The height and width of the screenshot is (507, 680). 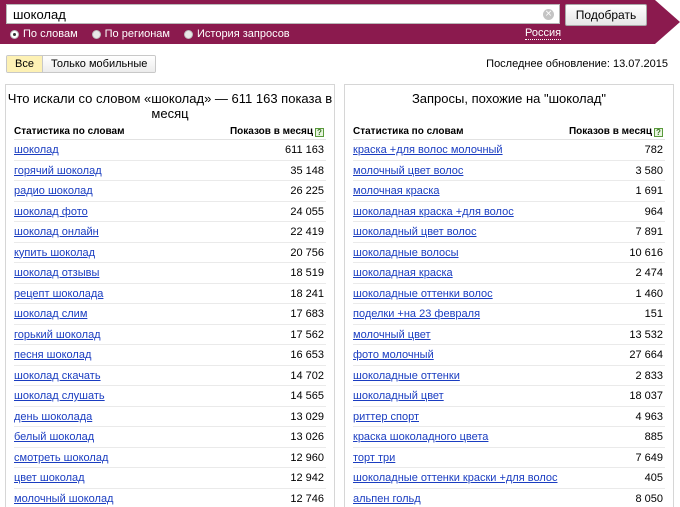 What do you see at coordinates (509, 191) in the screenshot?
I see `table-row: молочная краска 1 691` at bounding box center [509, 191].